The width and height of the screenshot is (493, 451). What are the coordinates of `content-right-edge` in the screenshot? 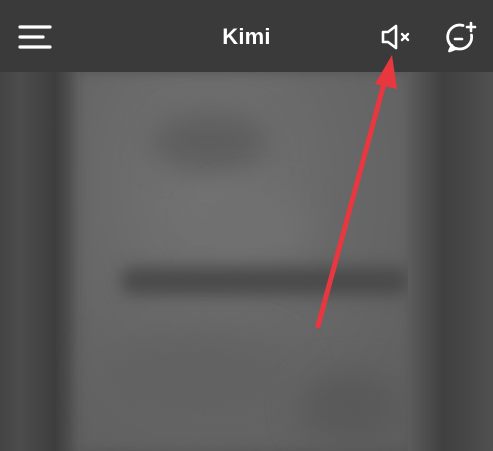 It's located at (450, 261).